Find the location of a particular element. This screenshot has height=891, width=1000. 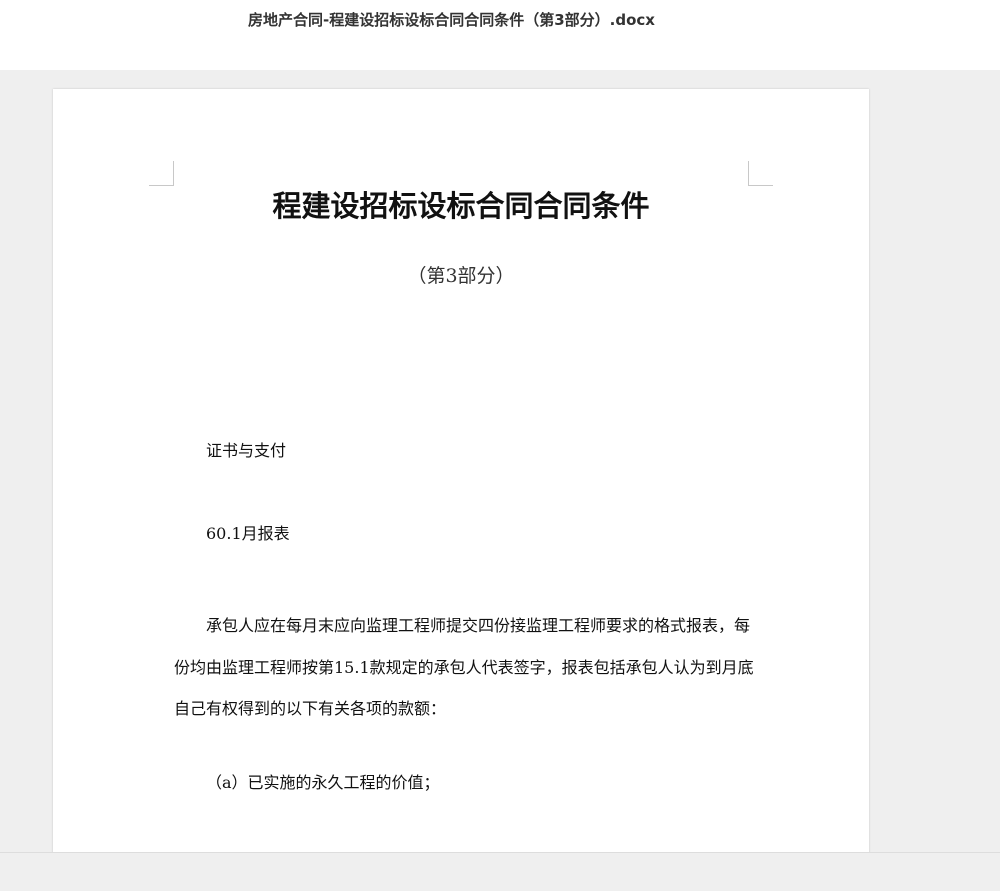

paragraph-list-item: （a）已实施的永久工程的价值； is located at coordinates (323, 782).